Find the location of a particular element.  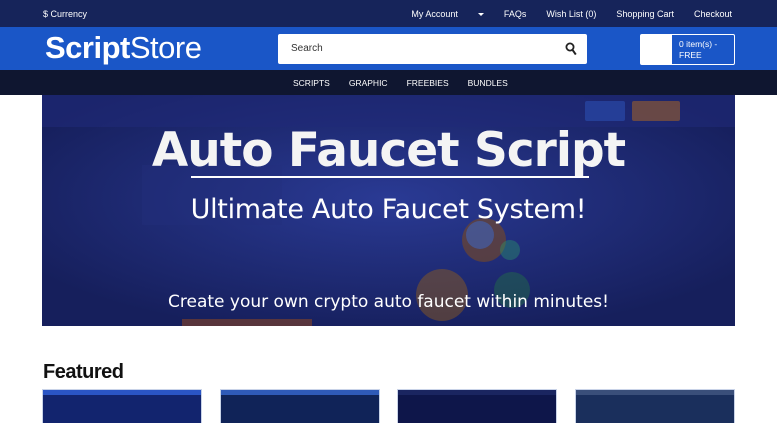

search-icon is located at coordinates (571, 49).